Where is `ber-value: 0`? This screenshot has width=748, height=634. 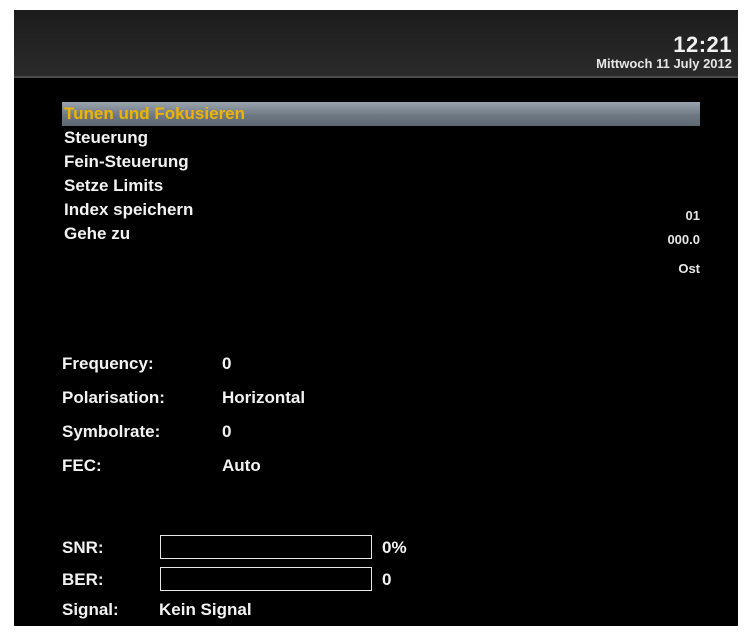
ber-value: 0 is located at coordinates (387, 579).